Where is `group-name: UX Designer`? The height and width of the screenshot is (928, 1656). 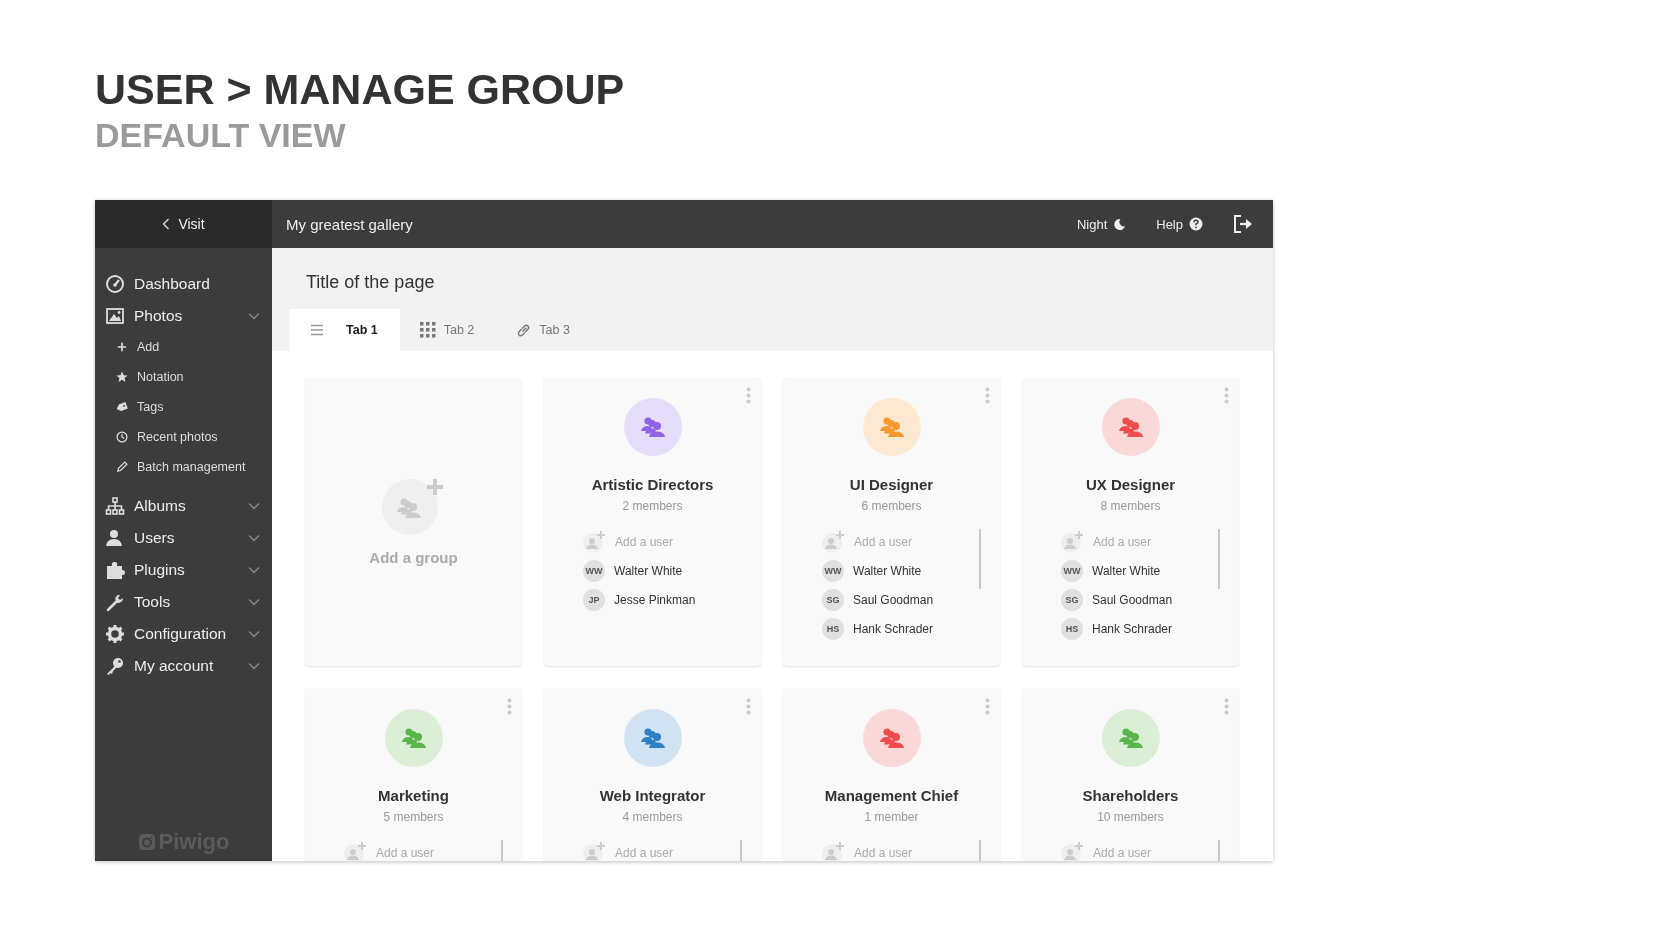
group-name: UX Designer is located at coordinates (1130, 484).